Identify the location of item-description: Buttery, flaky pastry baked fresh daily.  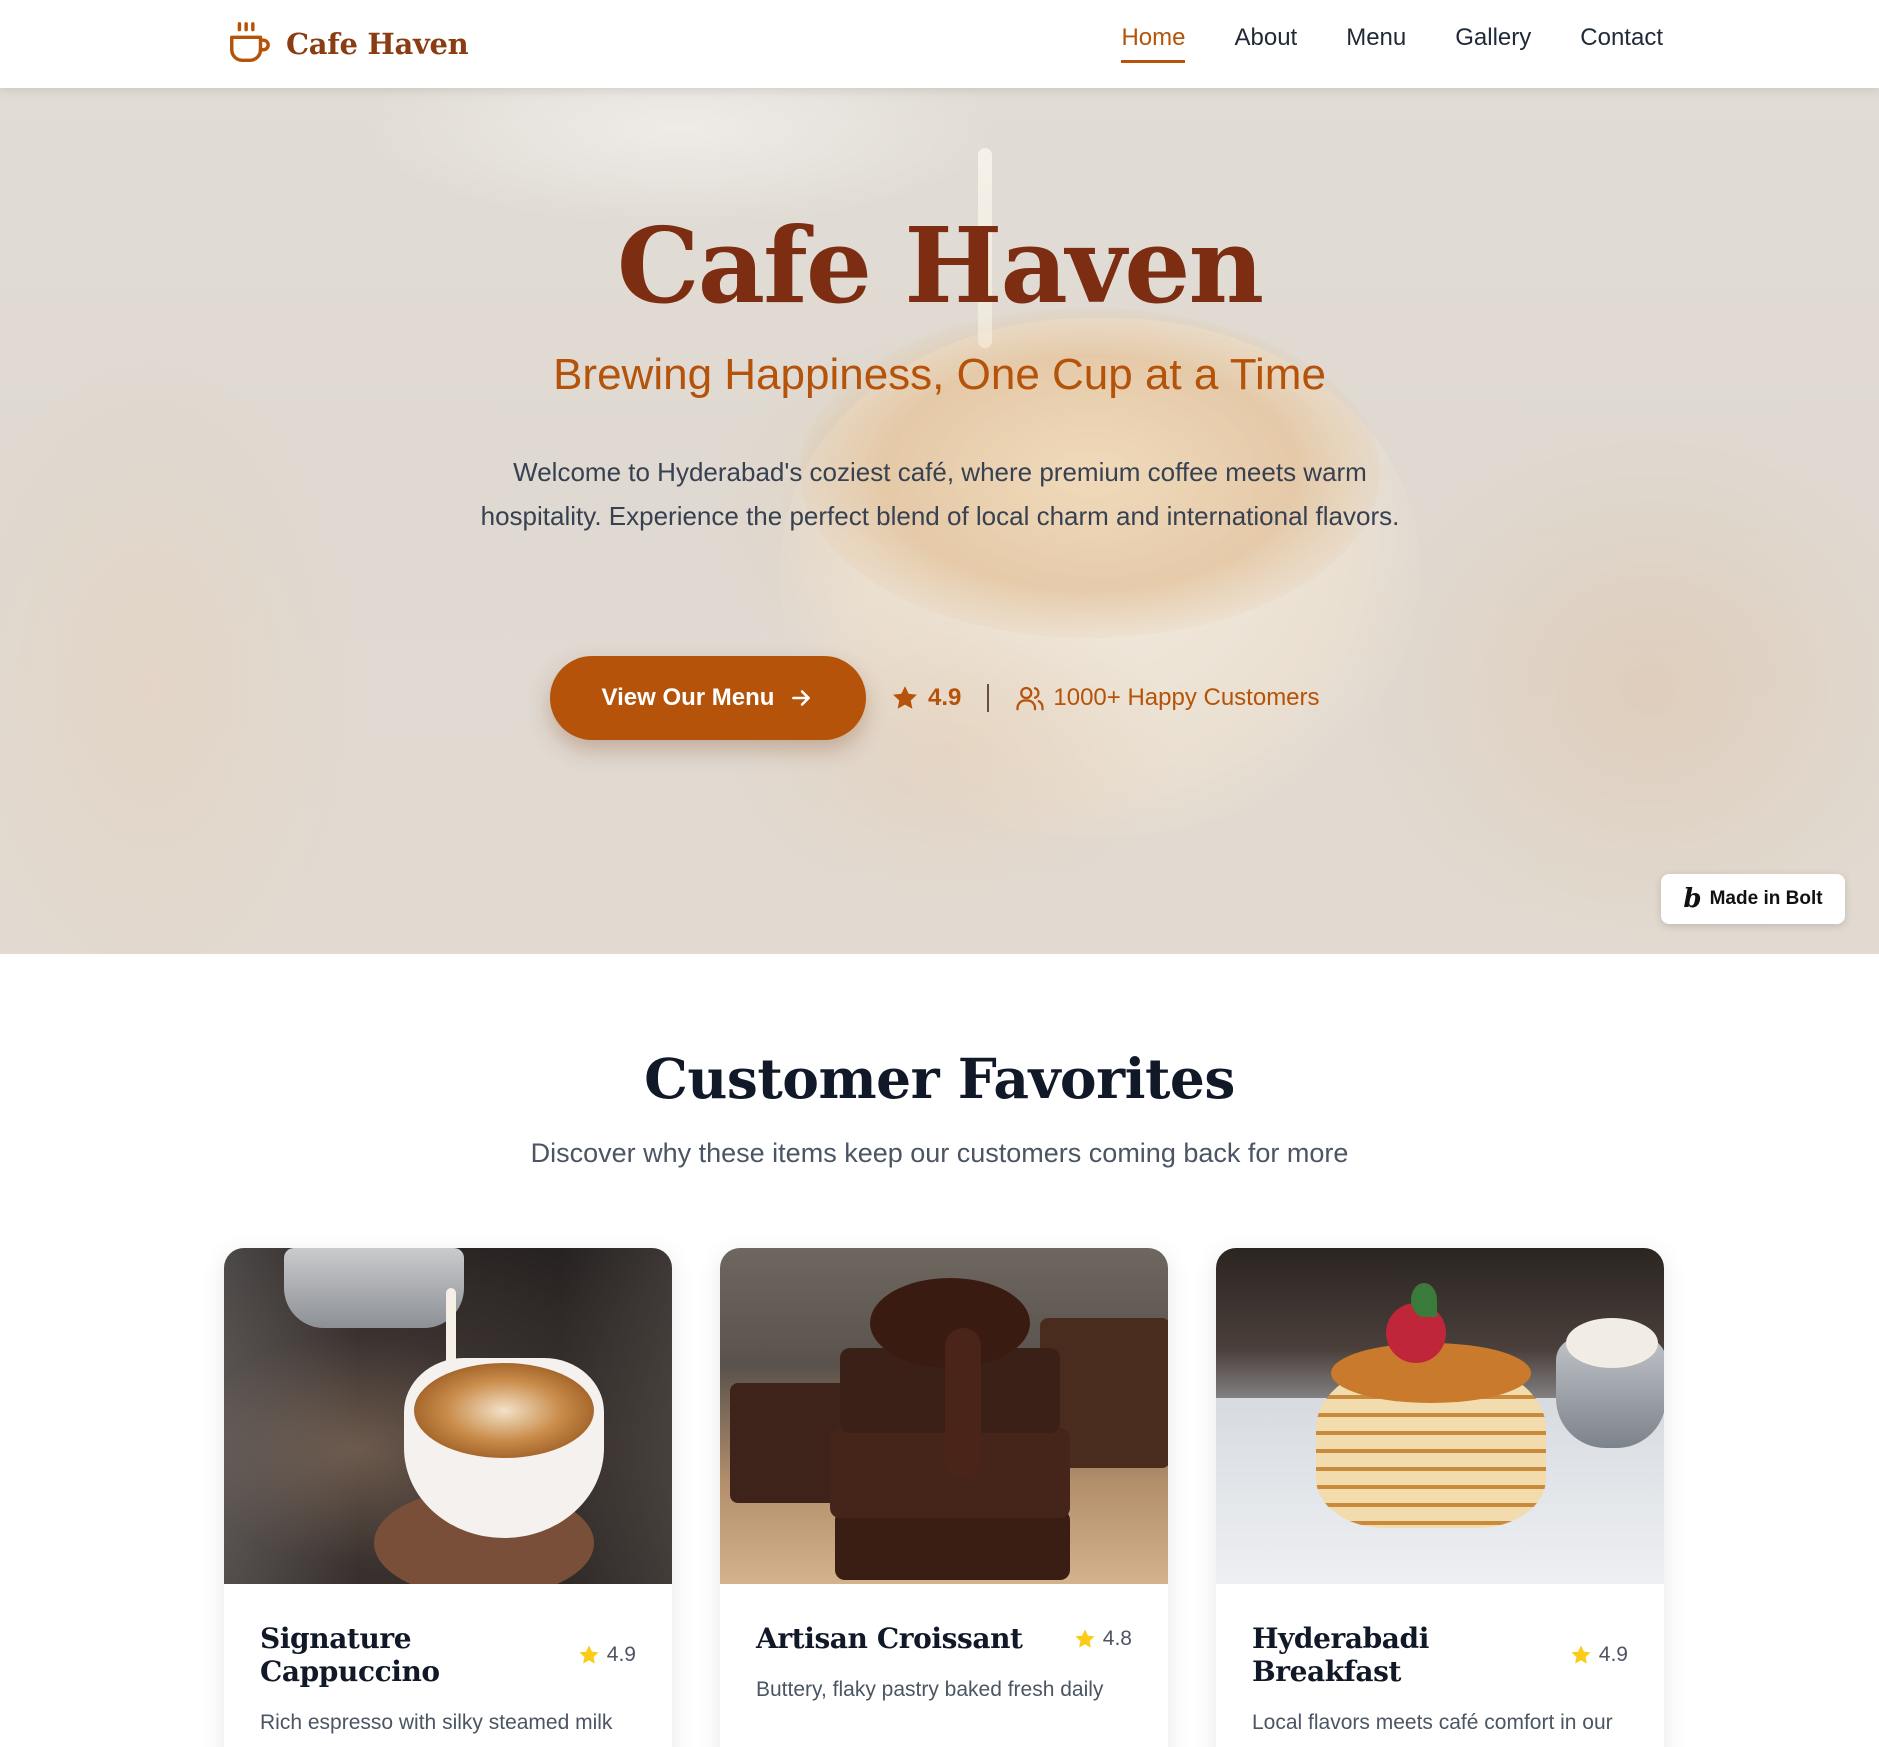
(930, 1689).